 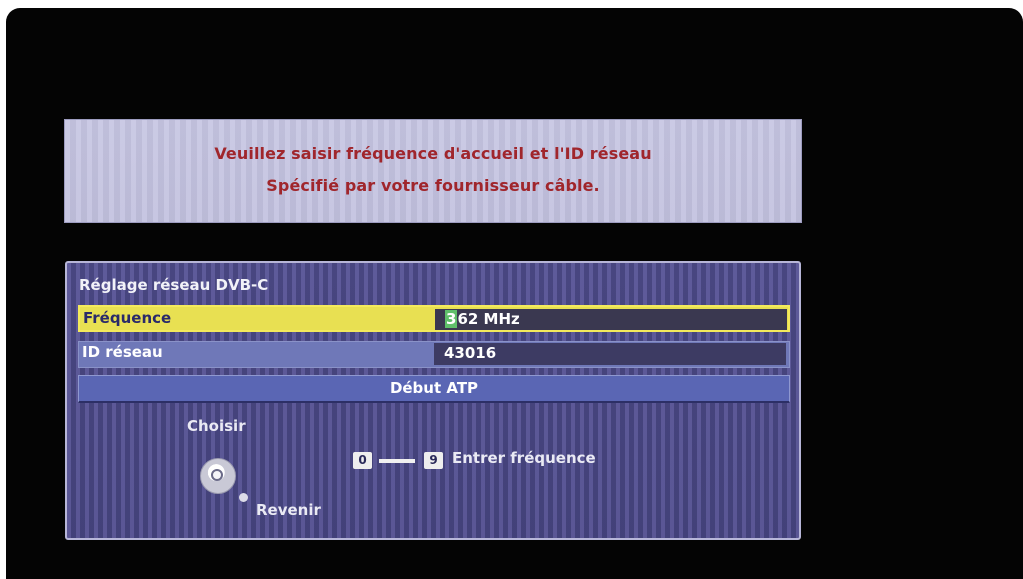 I want to click on panel-title: Réglage réseau DVB-C, so click(x=174, y=285).